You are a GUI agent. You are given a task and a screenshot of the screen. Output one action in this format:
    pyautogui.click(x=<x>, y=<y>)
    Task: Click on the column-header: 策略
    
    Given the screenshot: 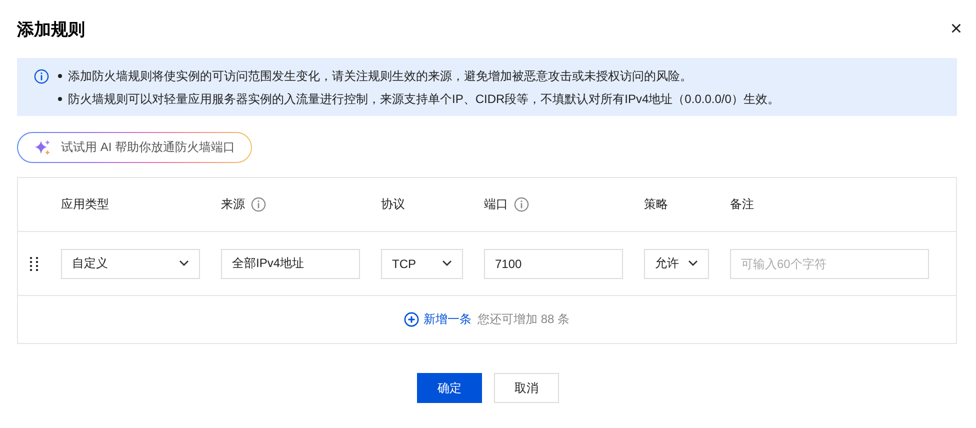 What is the action you would take?
    pyautogui.click(x=656, y=204)
    